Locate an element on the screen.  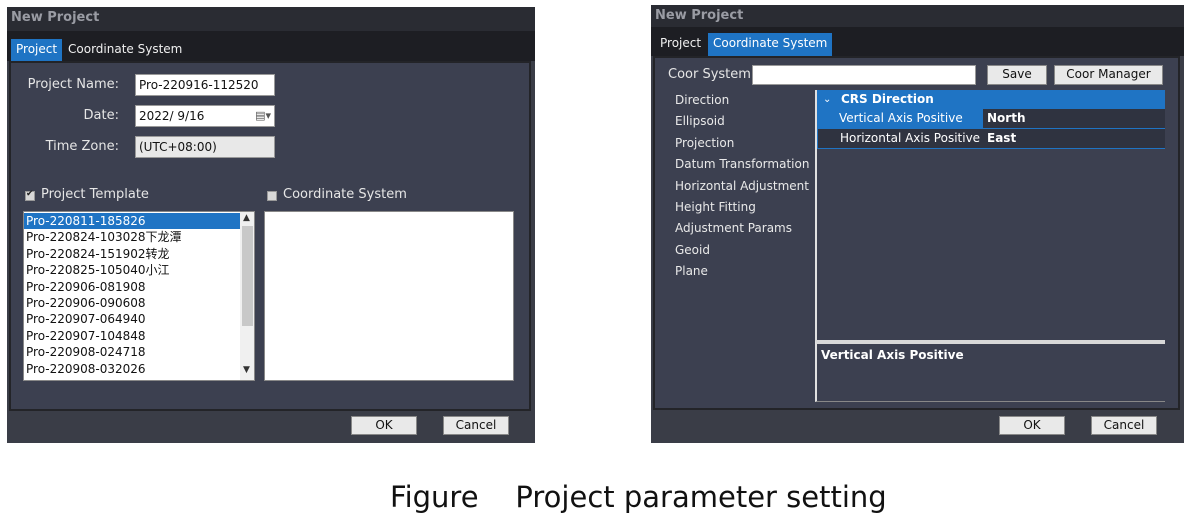
coord-nav-item: Datum Transformation is located at coordinates (738, 164).